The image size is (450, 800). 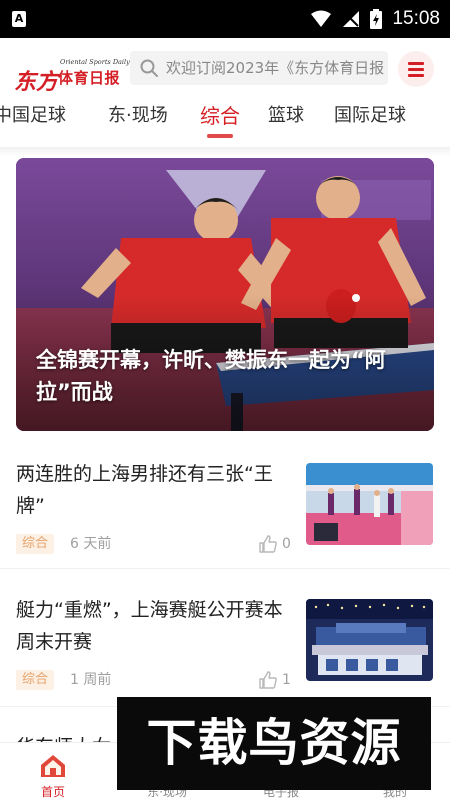 What do you see at coordinates (416, 69) in the screenshot?
I see `hamburger-menu-icon` at bounding box center [416, 69].